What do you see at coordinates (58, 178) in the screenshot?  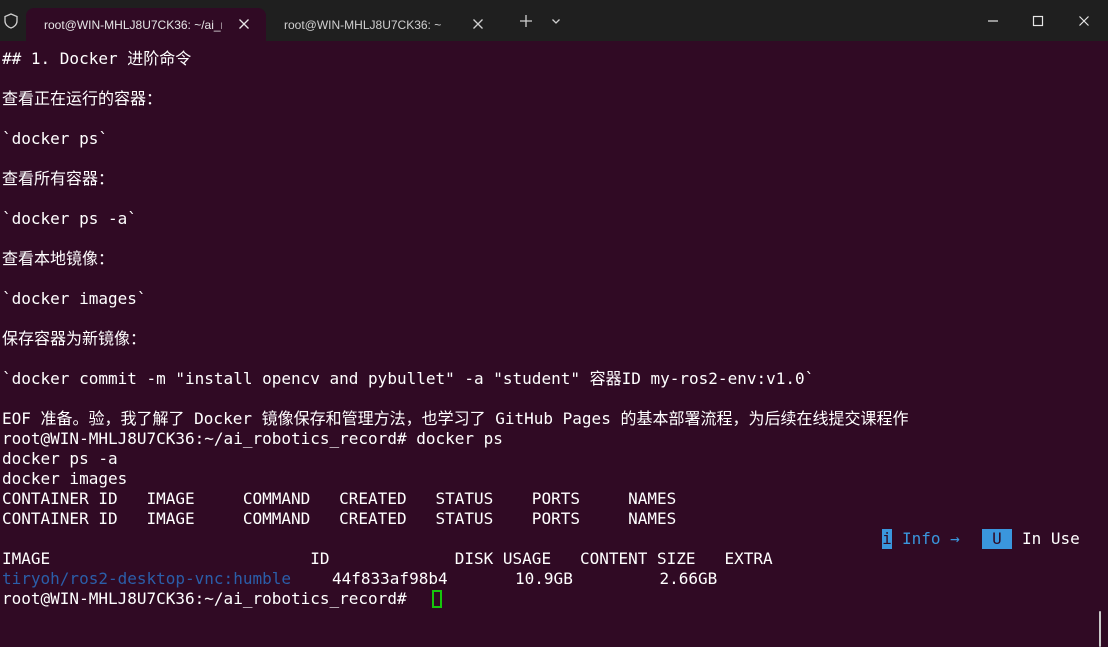 I see `text-line: 查看所有容器：` at bounding box center [58, 178].